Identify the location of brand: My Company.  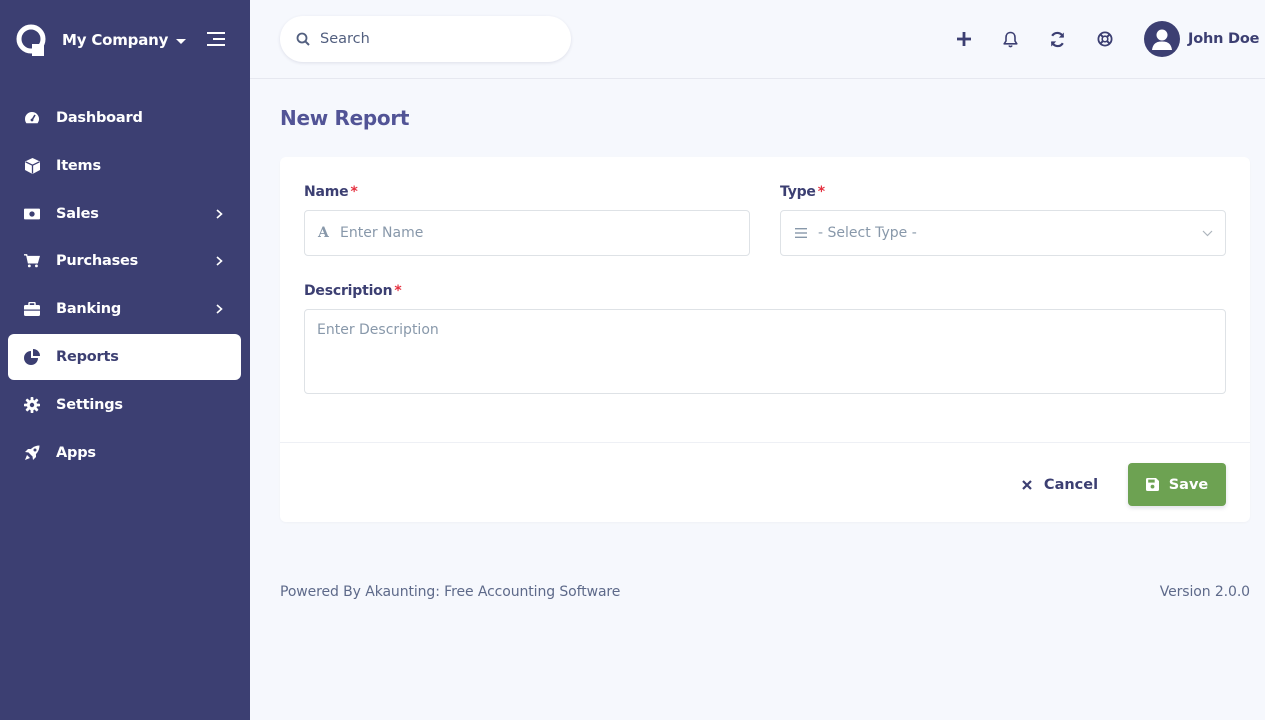
(101, 40).